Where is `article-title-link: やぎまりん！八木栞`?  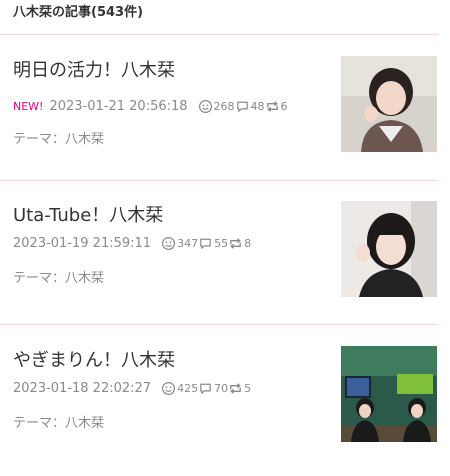
article-title-link: やぎまりん！八木栞 is located at coordinates (94, 359).